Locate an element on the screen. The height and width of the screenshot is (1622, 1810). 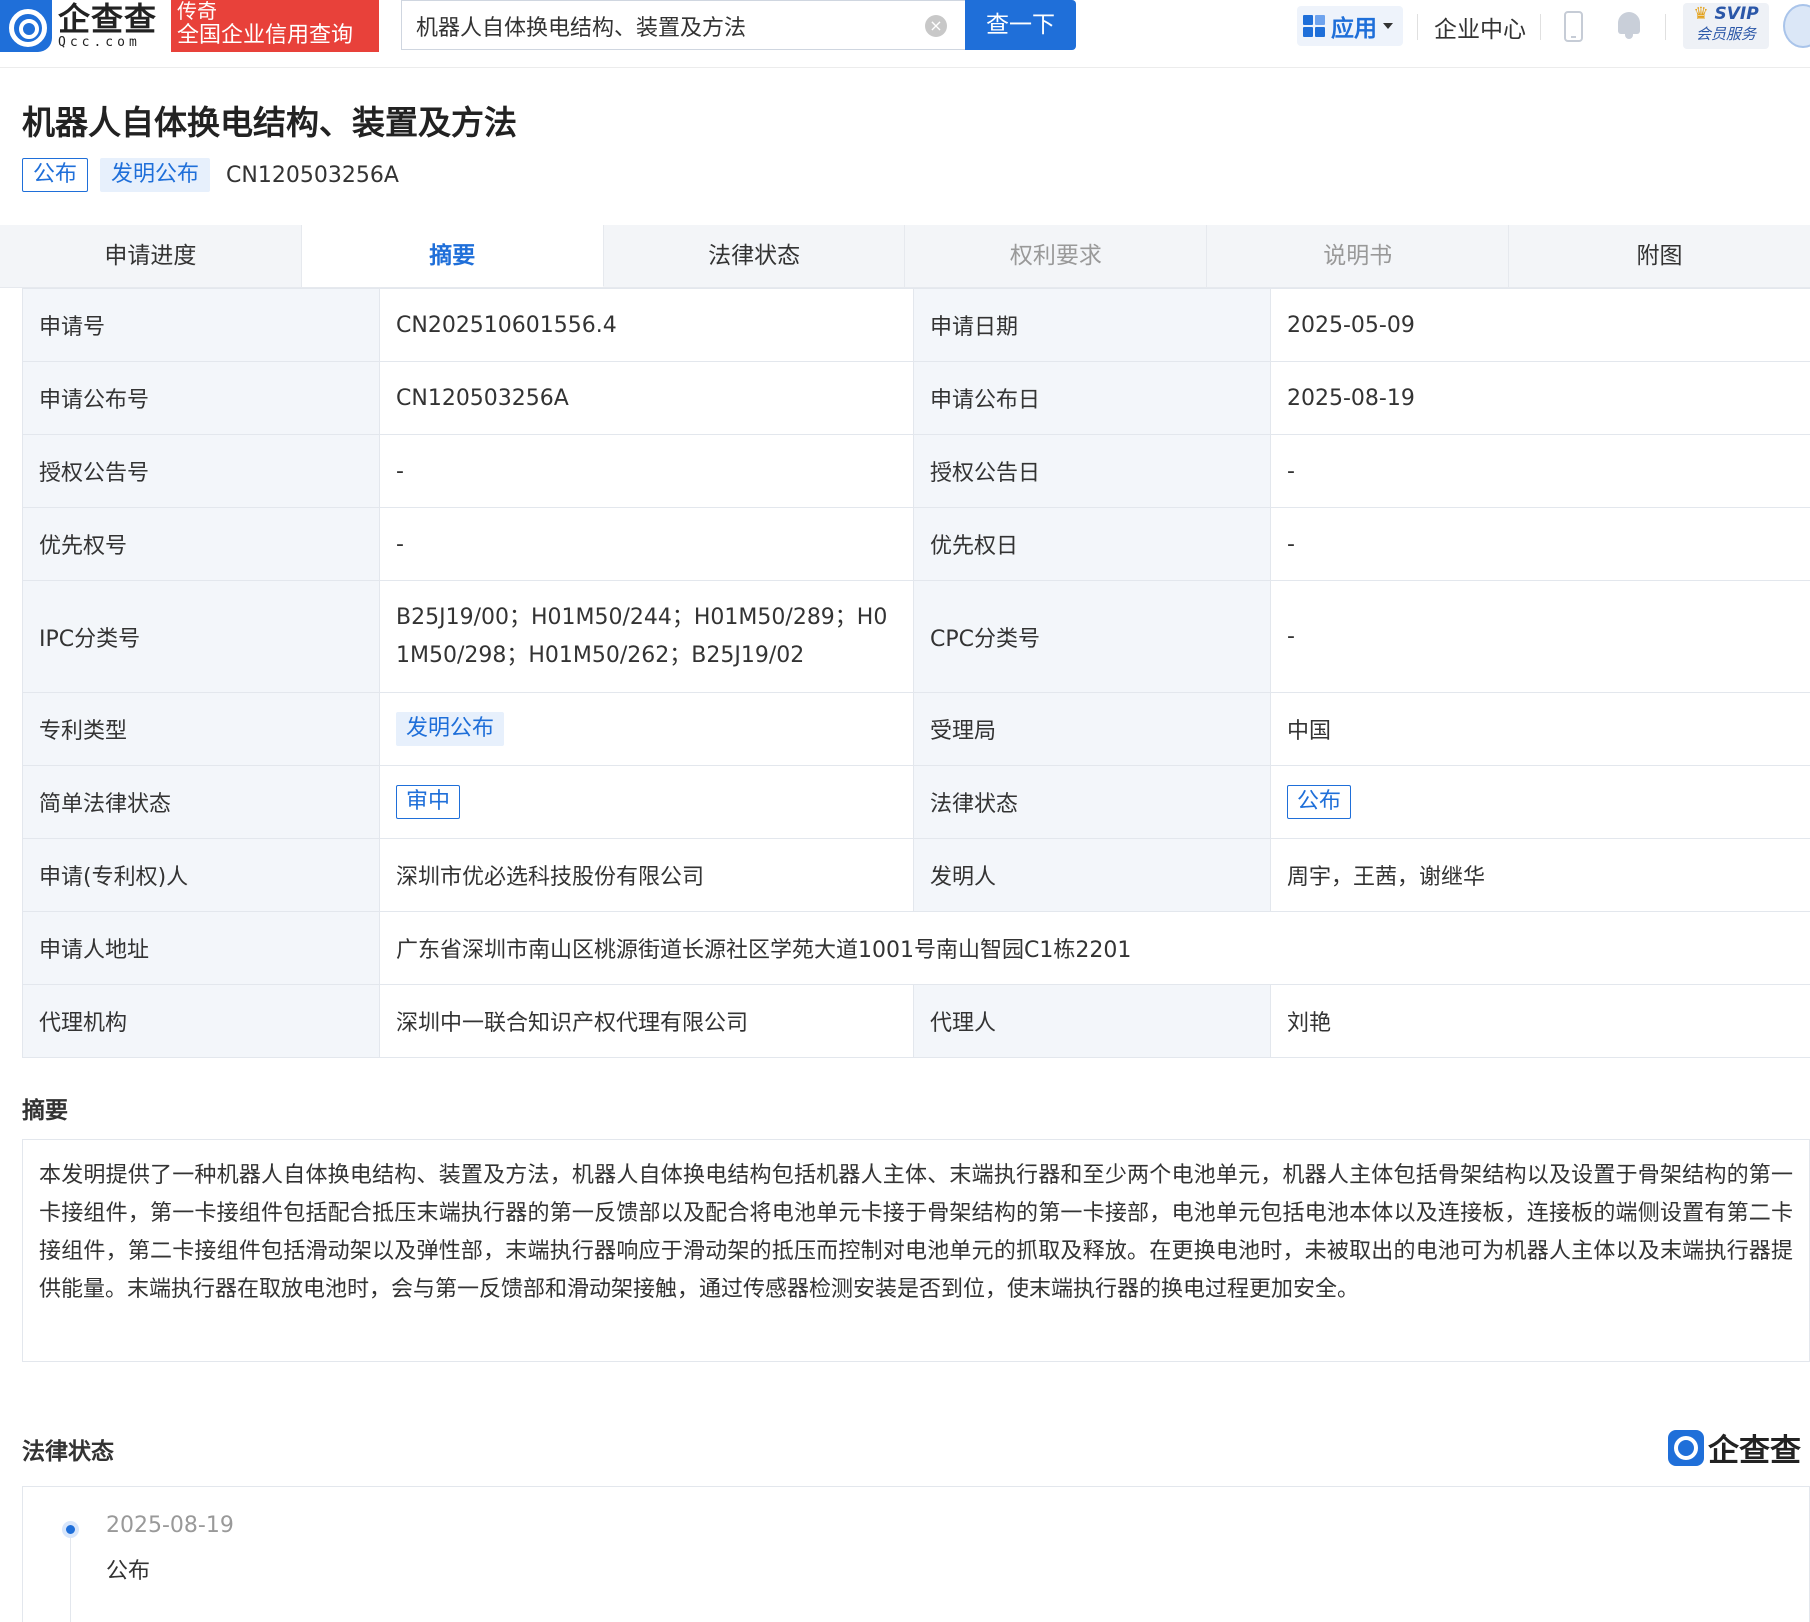
inventor-label: 发明人 is located at coordinates (1092, 875).